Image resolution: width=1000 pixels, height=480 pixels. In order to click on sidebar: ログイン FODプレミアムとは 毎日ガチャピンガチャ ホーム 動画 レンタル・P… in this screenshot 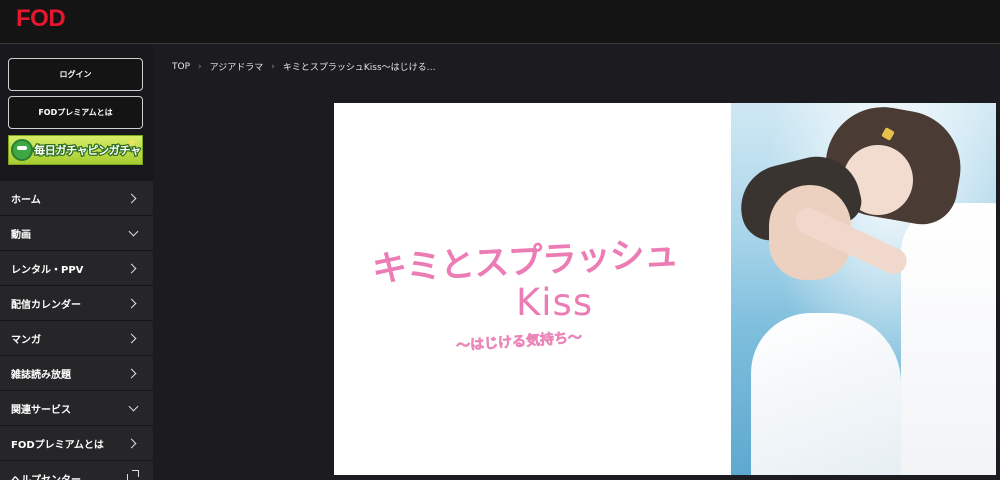, I will do `click(76, 262)`.